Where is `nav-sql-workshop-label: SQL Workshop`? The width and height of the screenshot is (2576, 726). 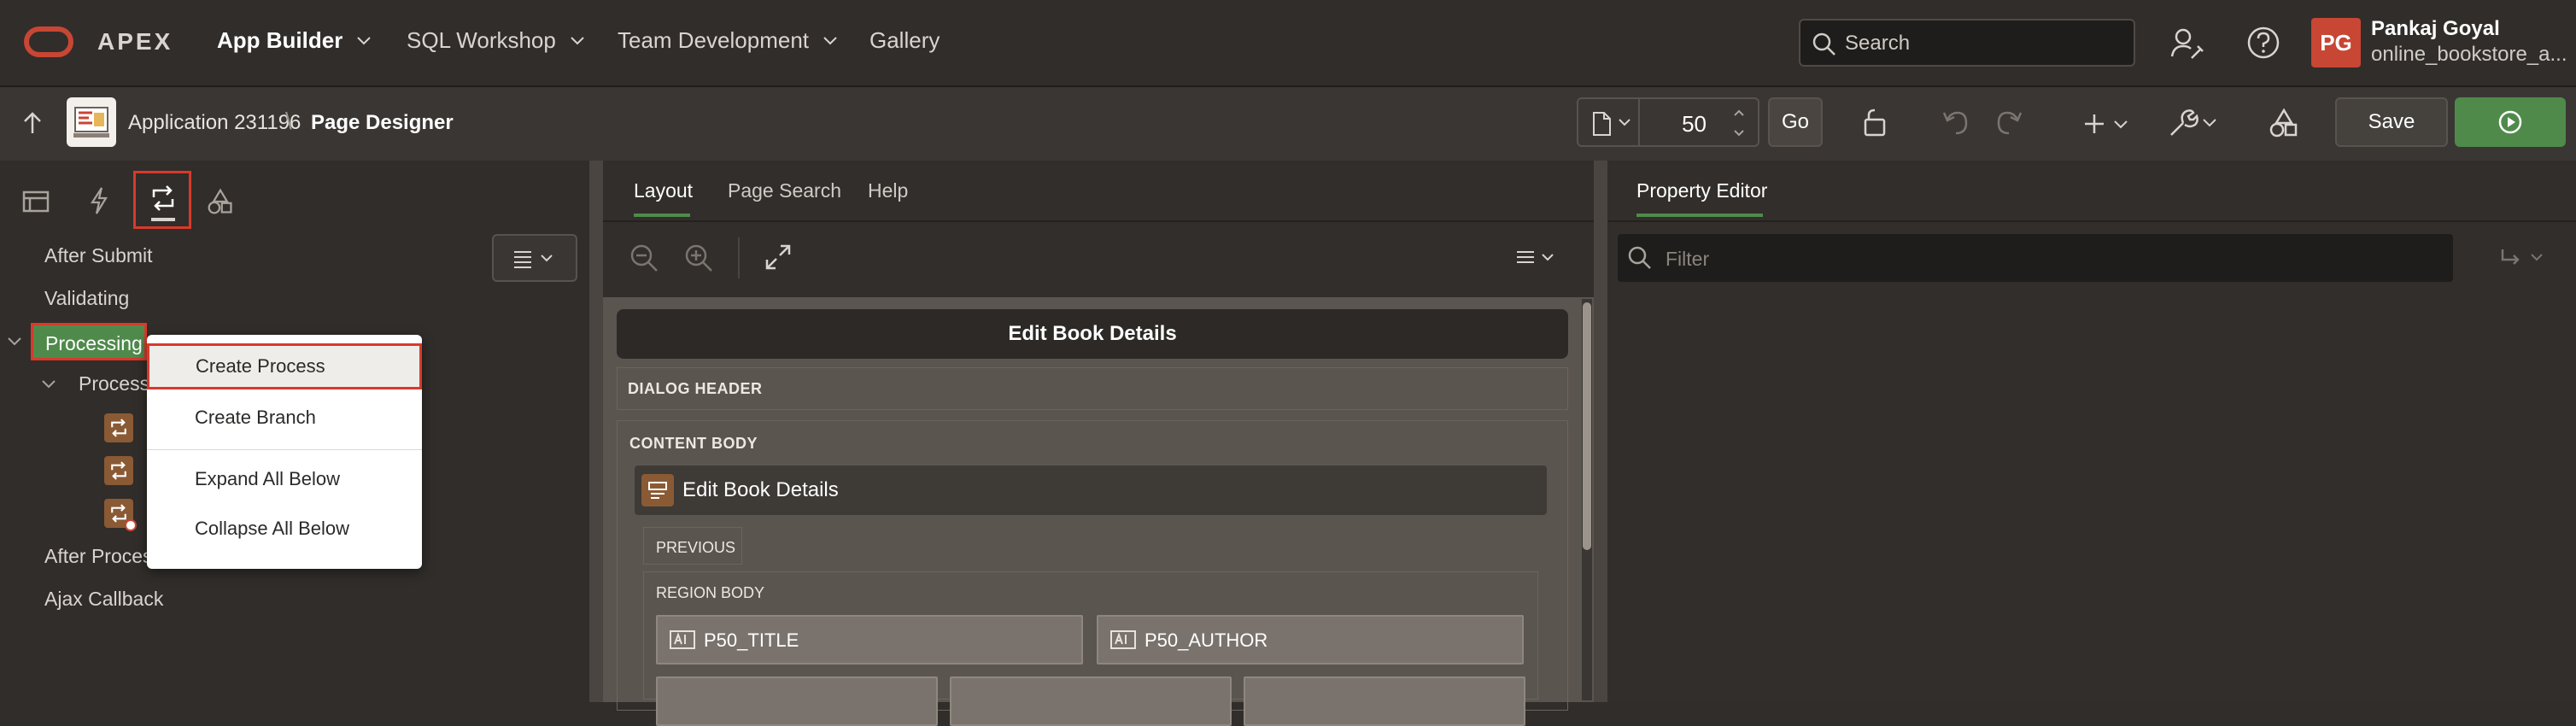
nav-sql-workshop-label: SQL Workshop is located at coordinates (481, 40).